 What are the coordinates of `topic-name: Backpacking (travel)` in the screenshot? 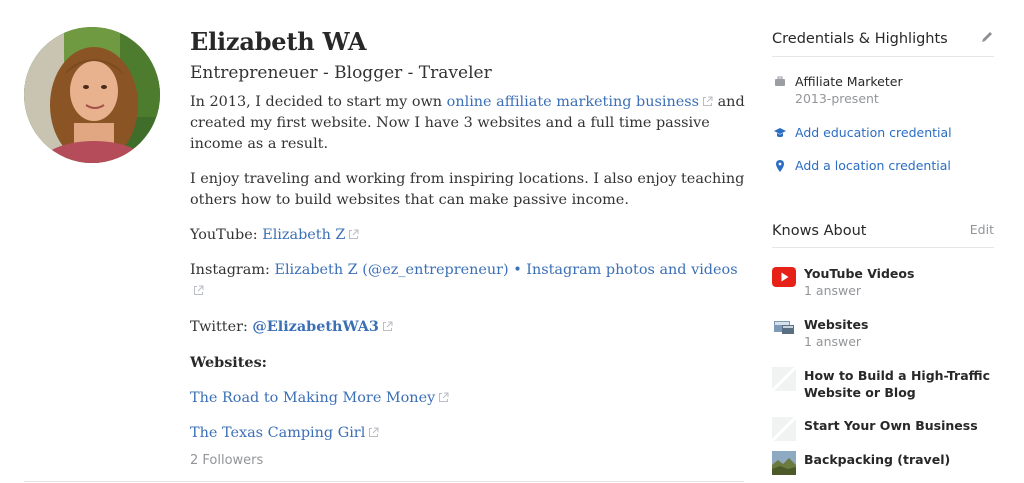 It's located at (877, 459).